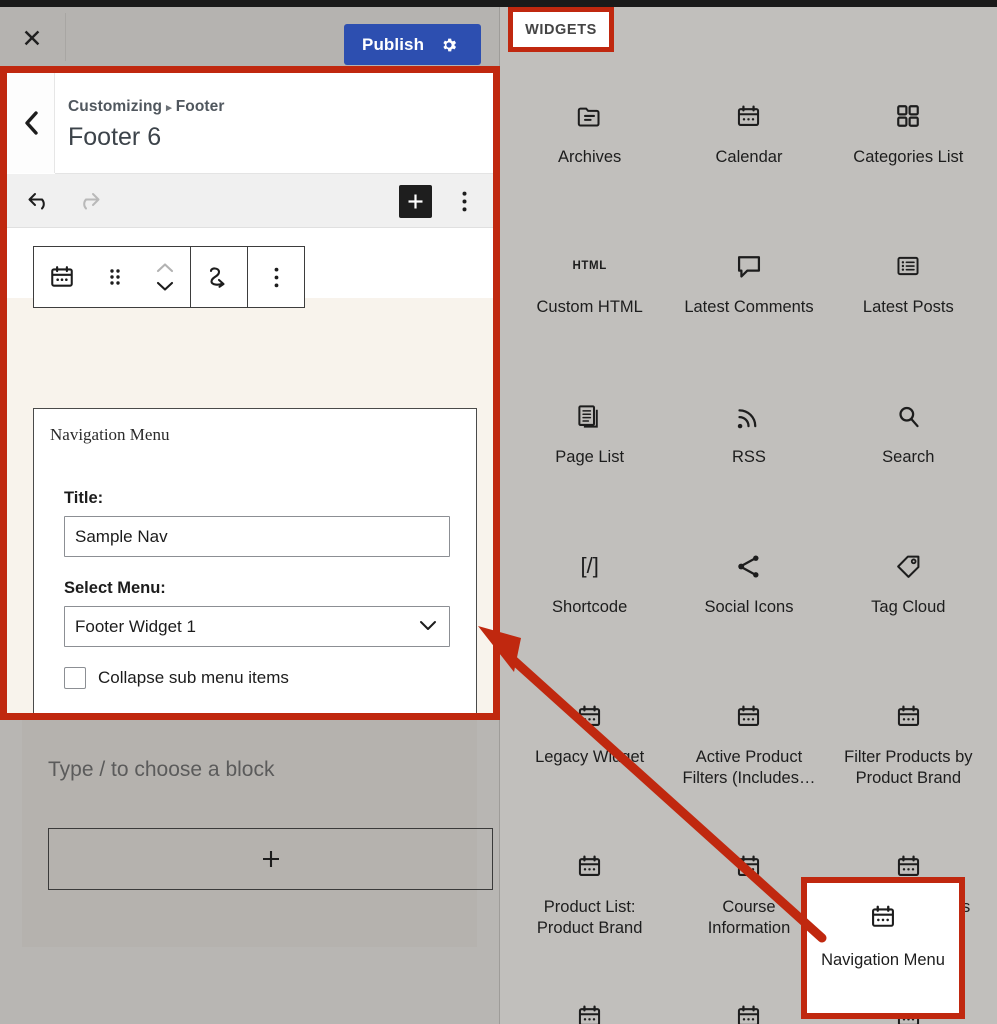 This screenshot has width=997, height=1024. I want to click on widget-label: Navigation Menu, so click(883, 960).